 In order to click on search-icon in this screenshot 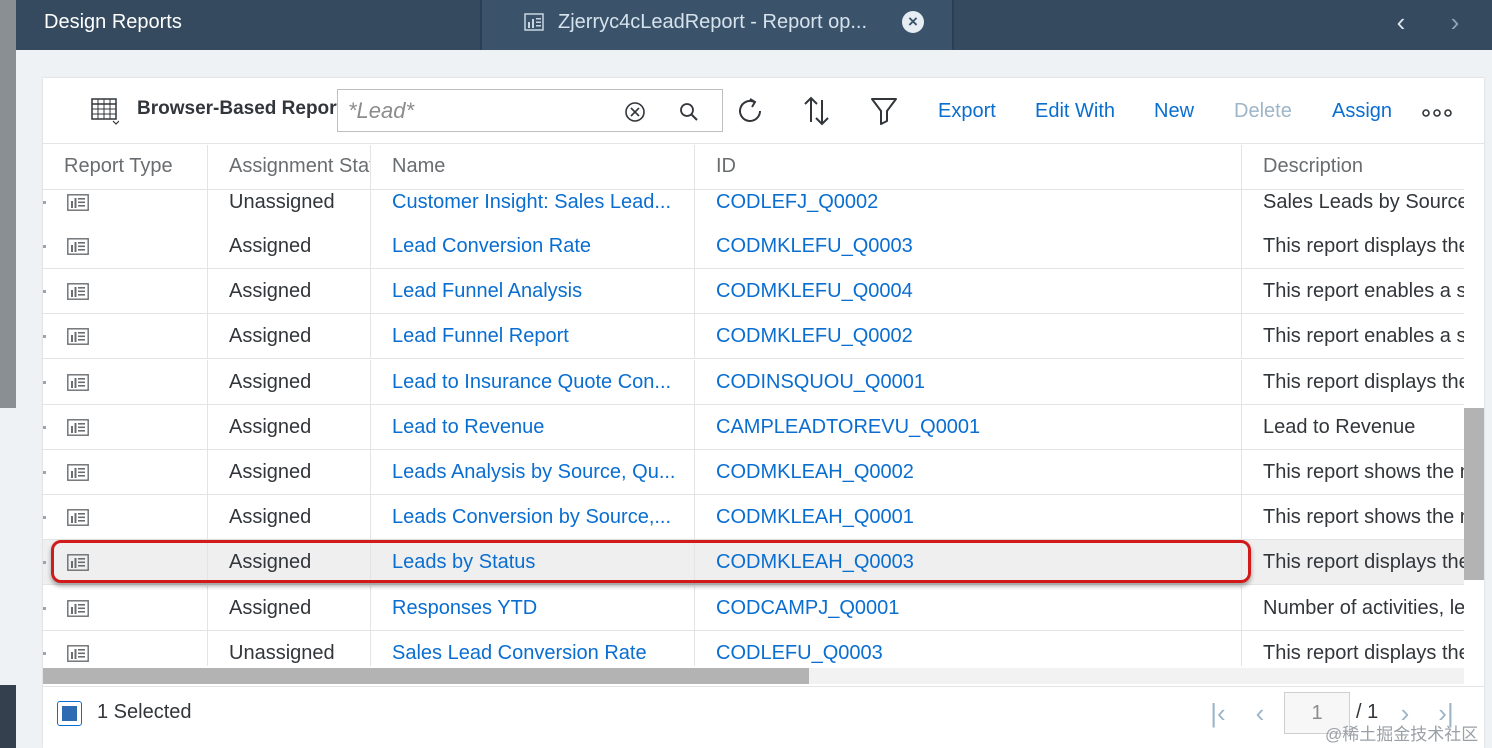, I will do `click(689, 112)`.